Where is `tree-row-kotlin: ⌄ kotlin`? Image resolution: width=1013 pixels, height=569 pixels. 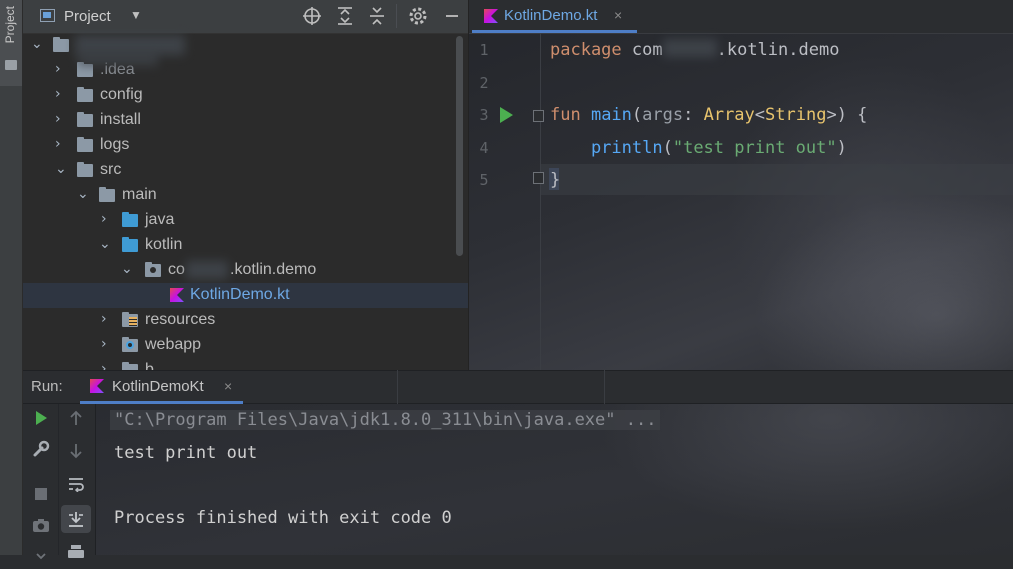 tree-row-kotlin: ⌄ kotlin is located at coordinates (245, 245).